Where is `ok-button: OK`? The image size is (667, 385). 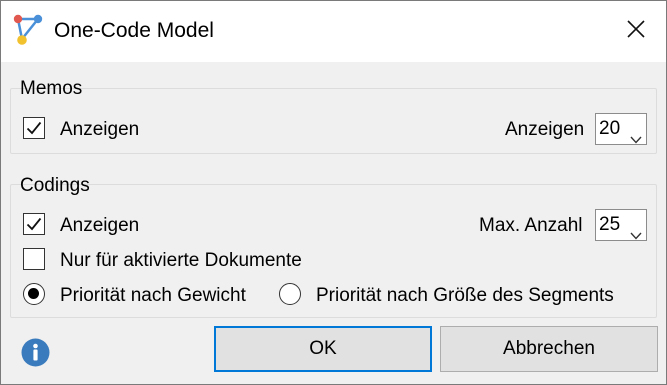
ok-button: OK is located at coordinates (323, 349).